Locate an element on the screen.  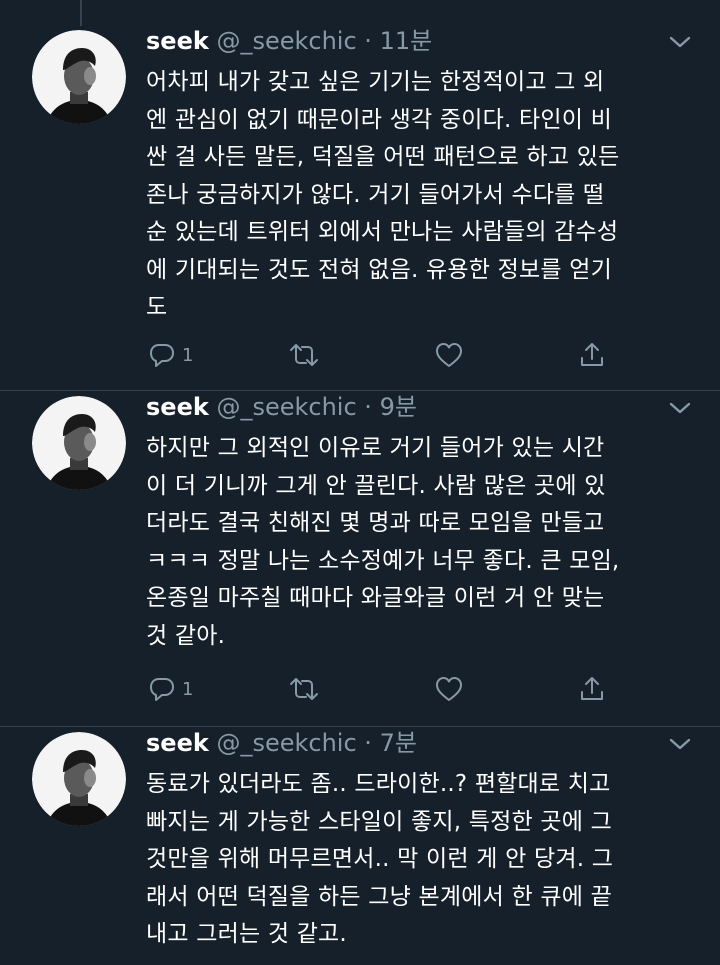
tweet-header: seek @_seekchic · 11분 is located at coordinates (289, 41).